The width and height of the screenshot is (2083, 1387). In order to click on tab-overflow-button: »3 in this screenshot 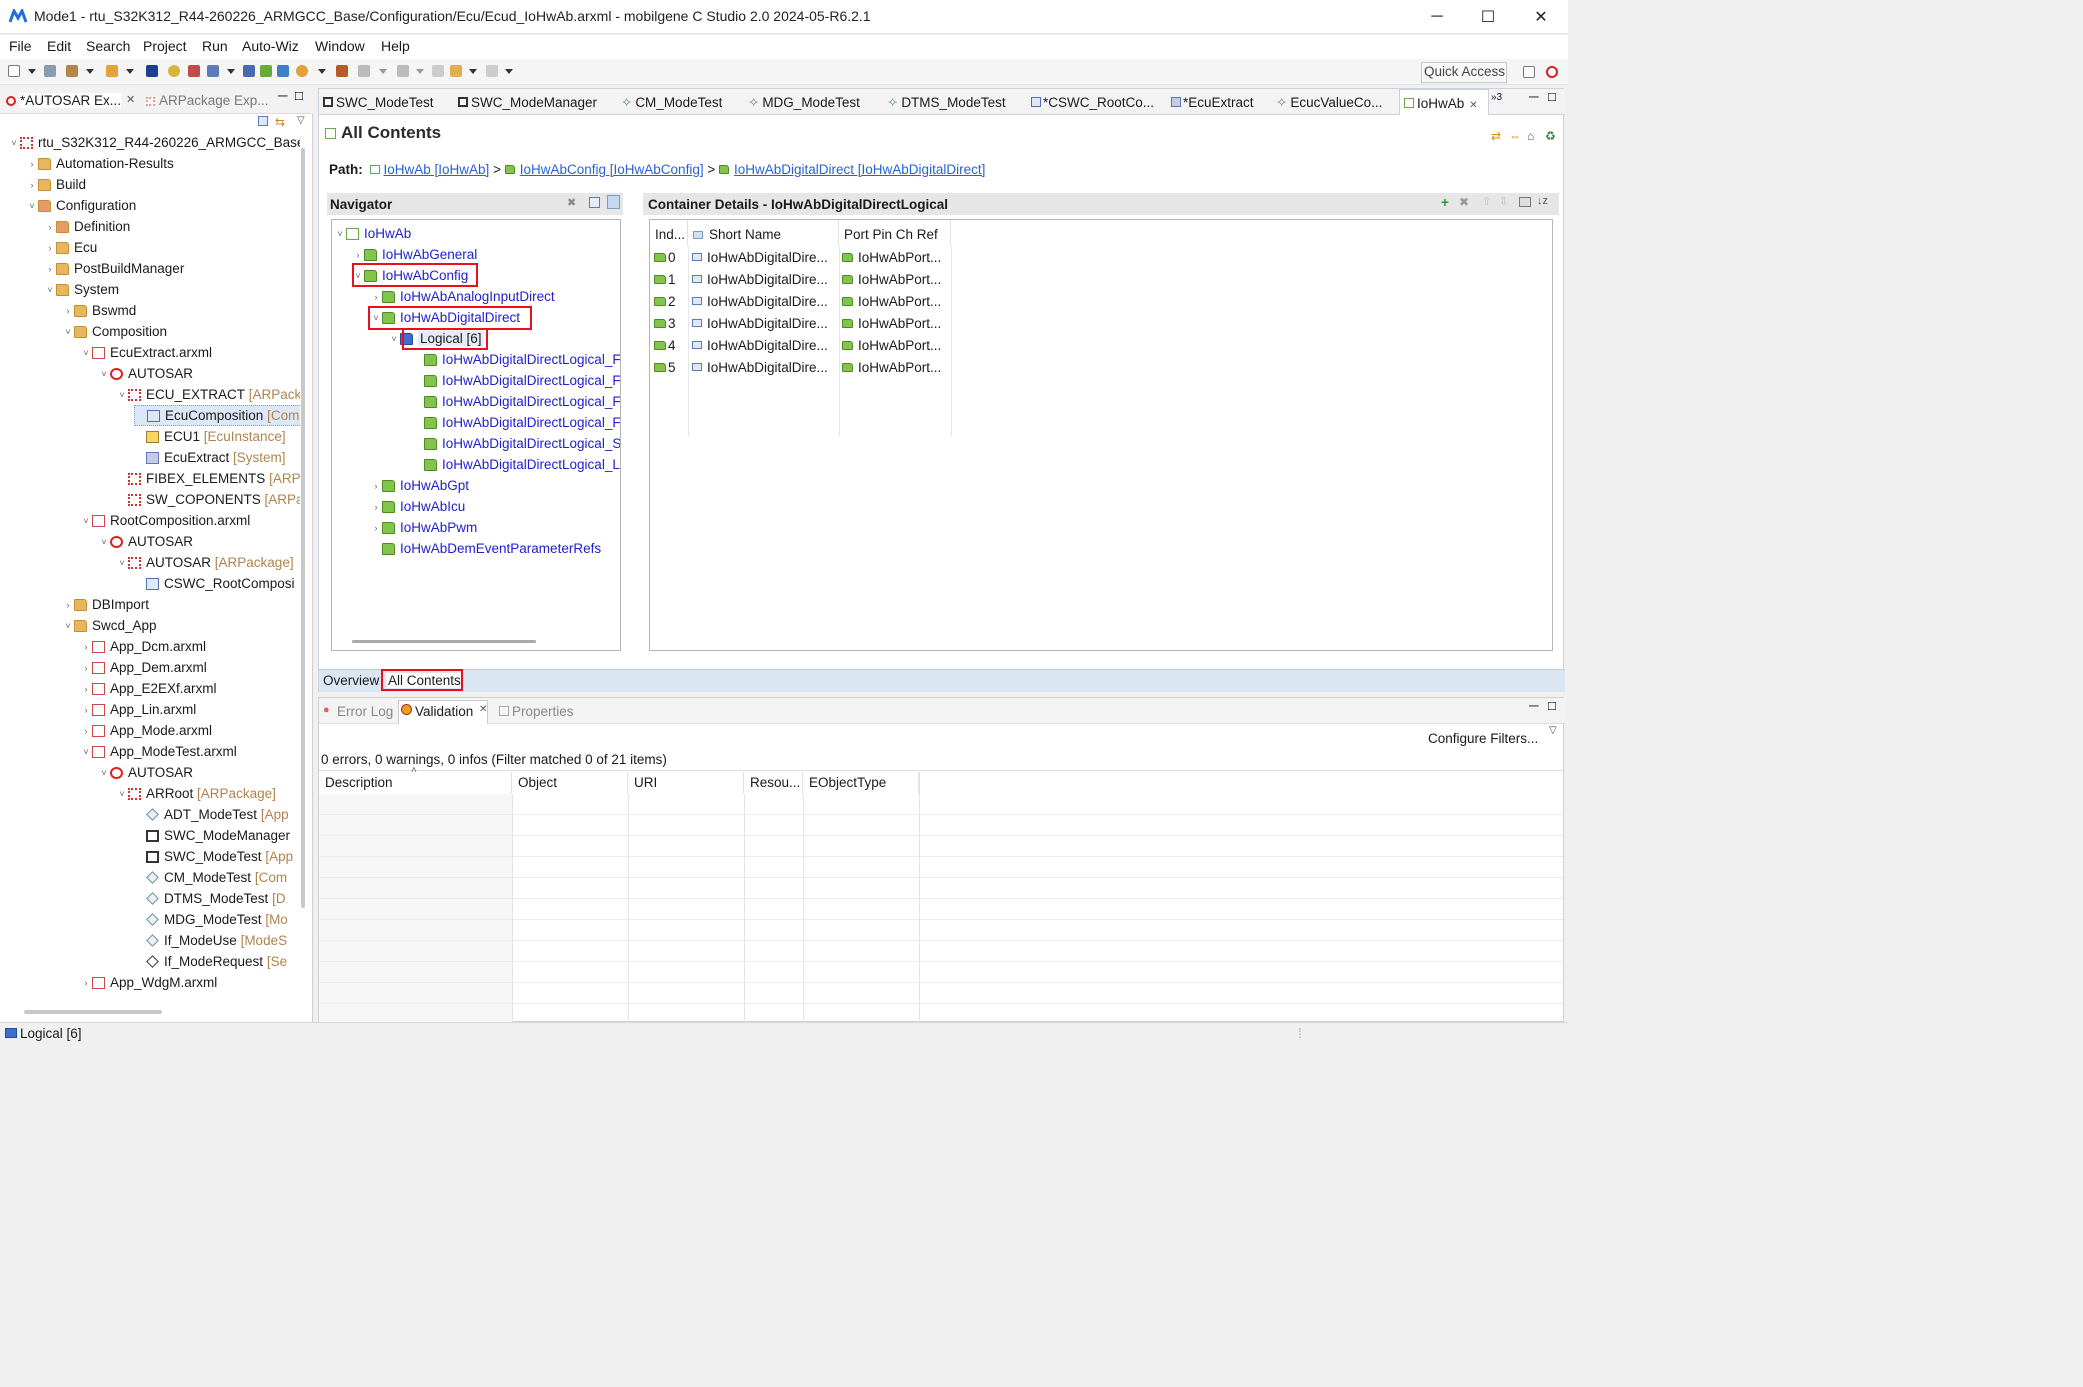, I will do `click(1496, 102)`.